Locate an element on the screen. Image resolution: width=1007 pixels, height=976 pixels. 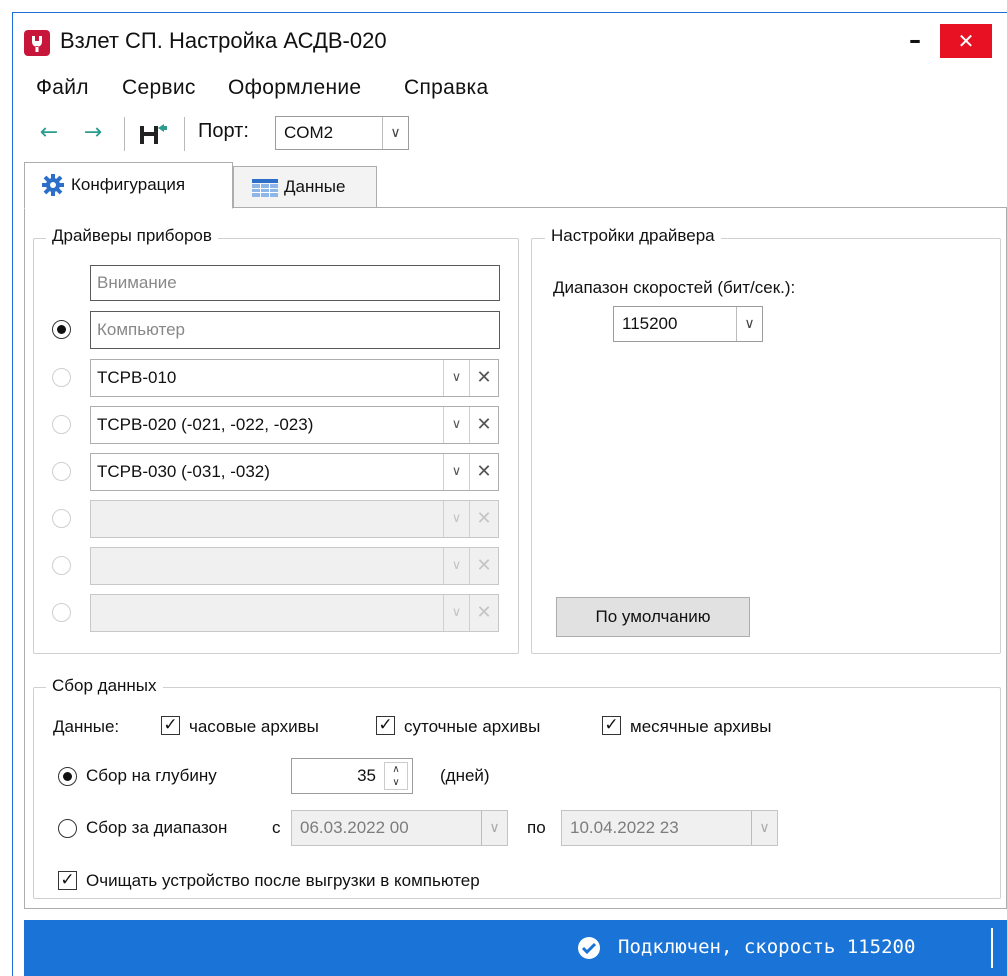
status-text: Подключен, скорость 115200 is located at coordinates (767, 947).